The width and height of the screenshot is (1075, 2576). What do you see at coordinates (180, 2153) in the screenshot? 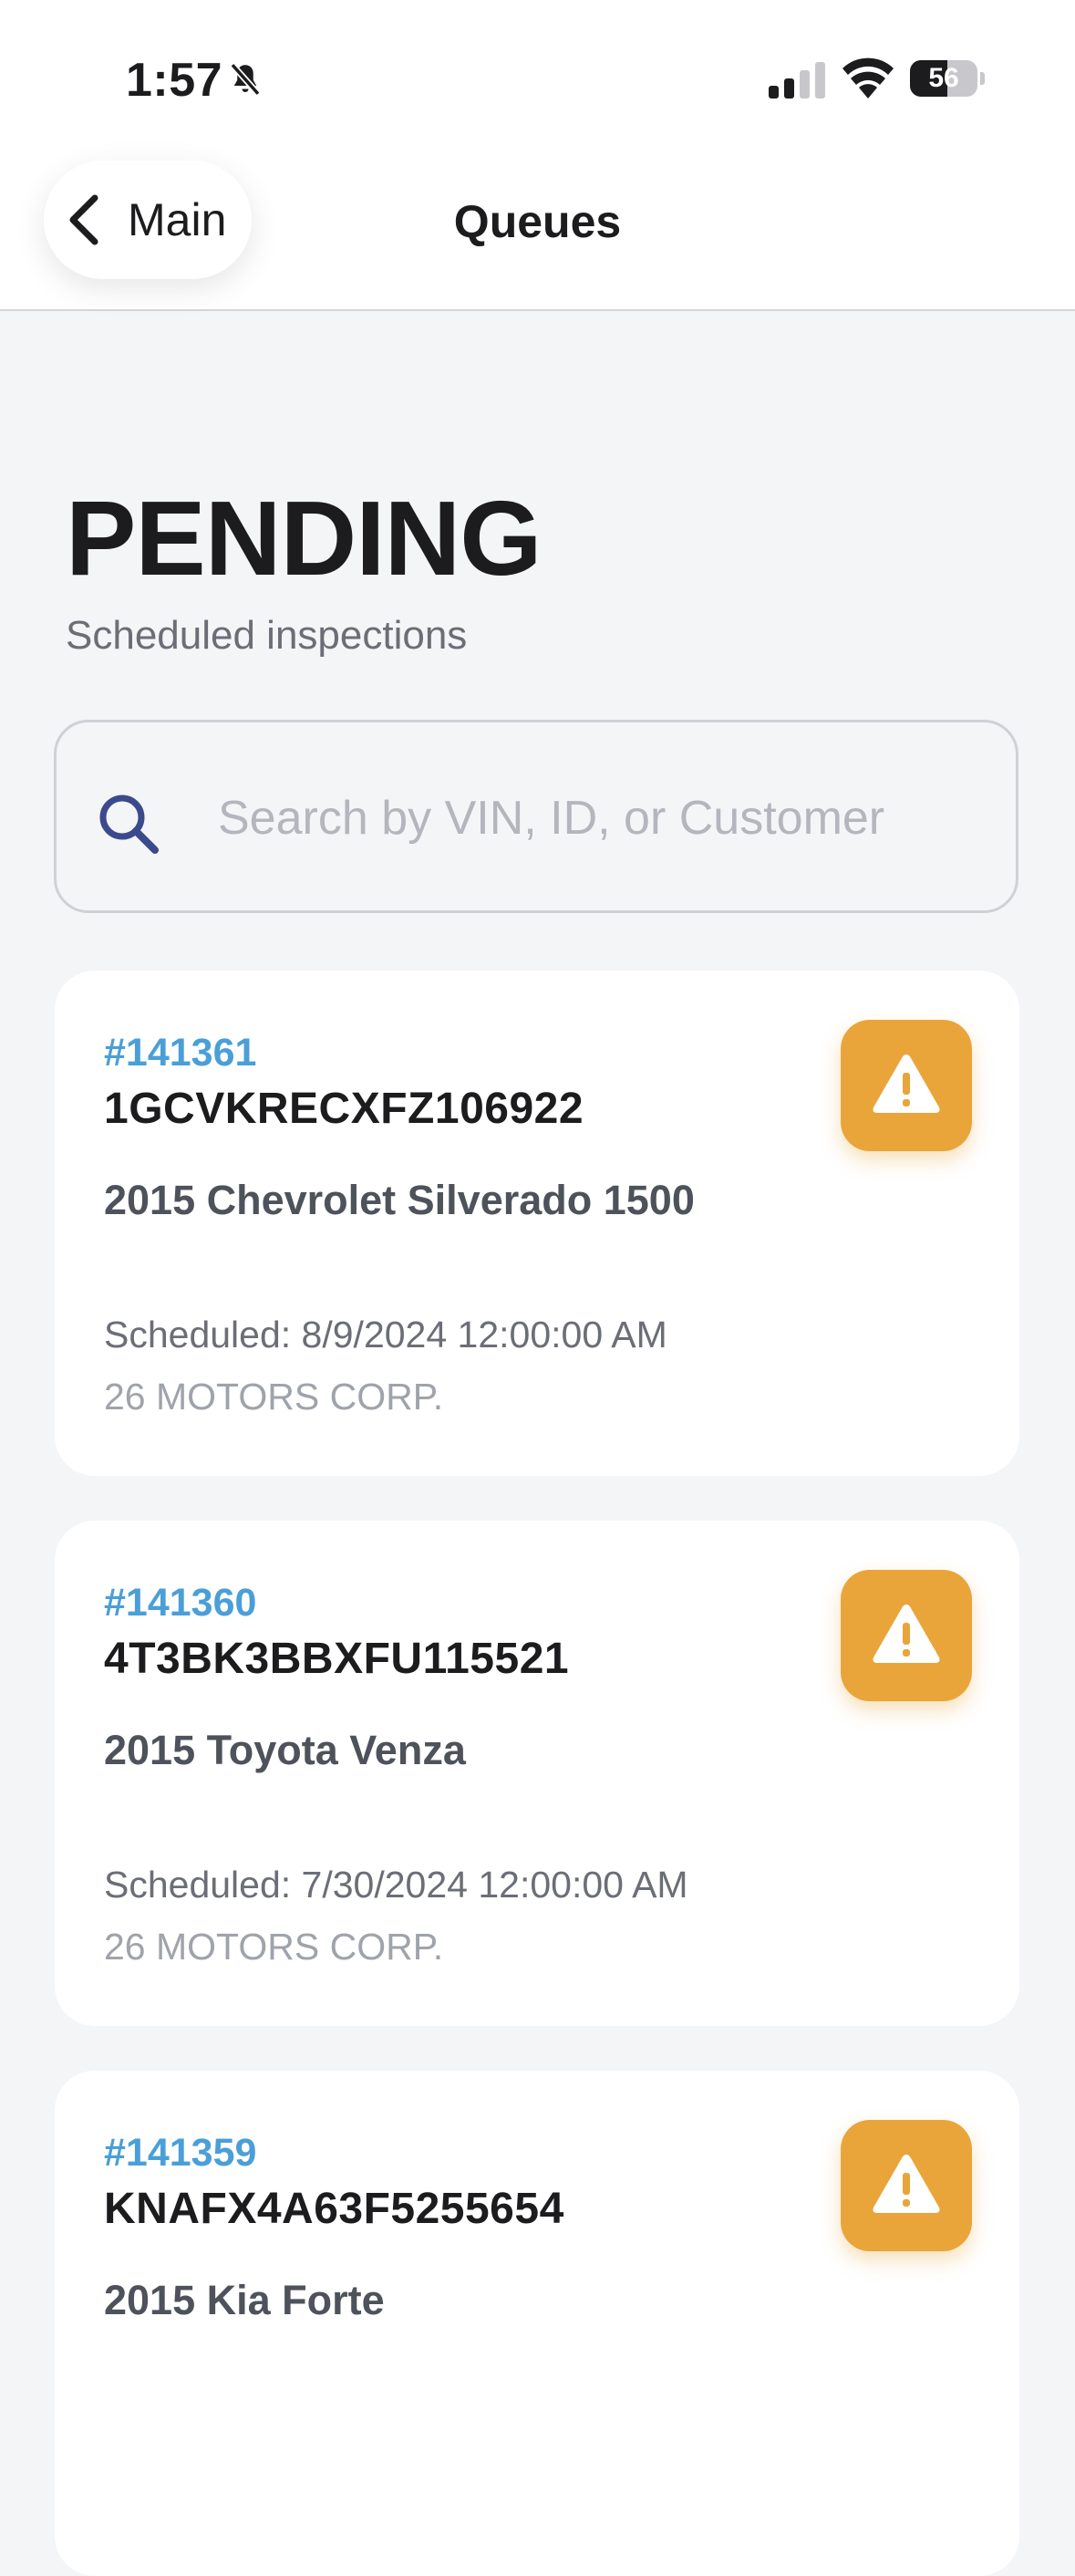
I see `inspection-id: #141359` at bounding box center [180, 2153].